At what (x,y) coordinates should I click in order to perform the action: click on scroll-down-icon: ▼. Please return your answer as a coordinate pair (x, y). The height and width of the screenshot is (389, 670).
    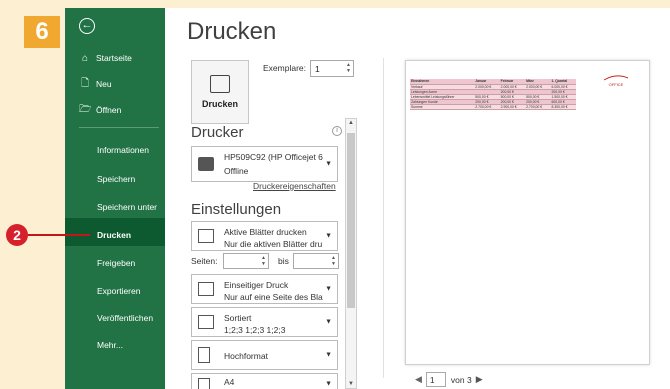
    Looking at the image, I should click on (351, 384).